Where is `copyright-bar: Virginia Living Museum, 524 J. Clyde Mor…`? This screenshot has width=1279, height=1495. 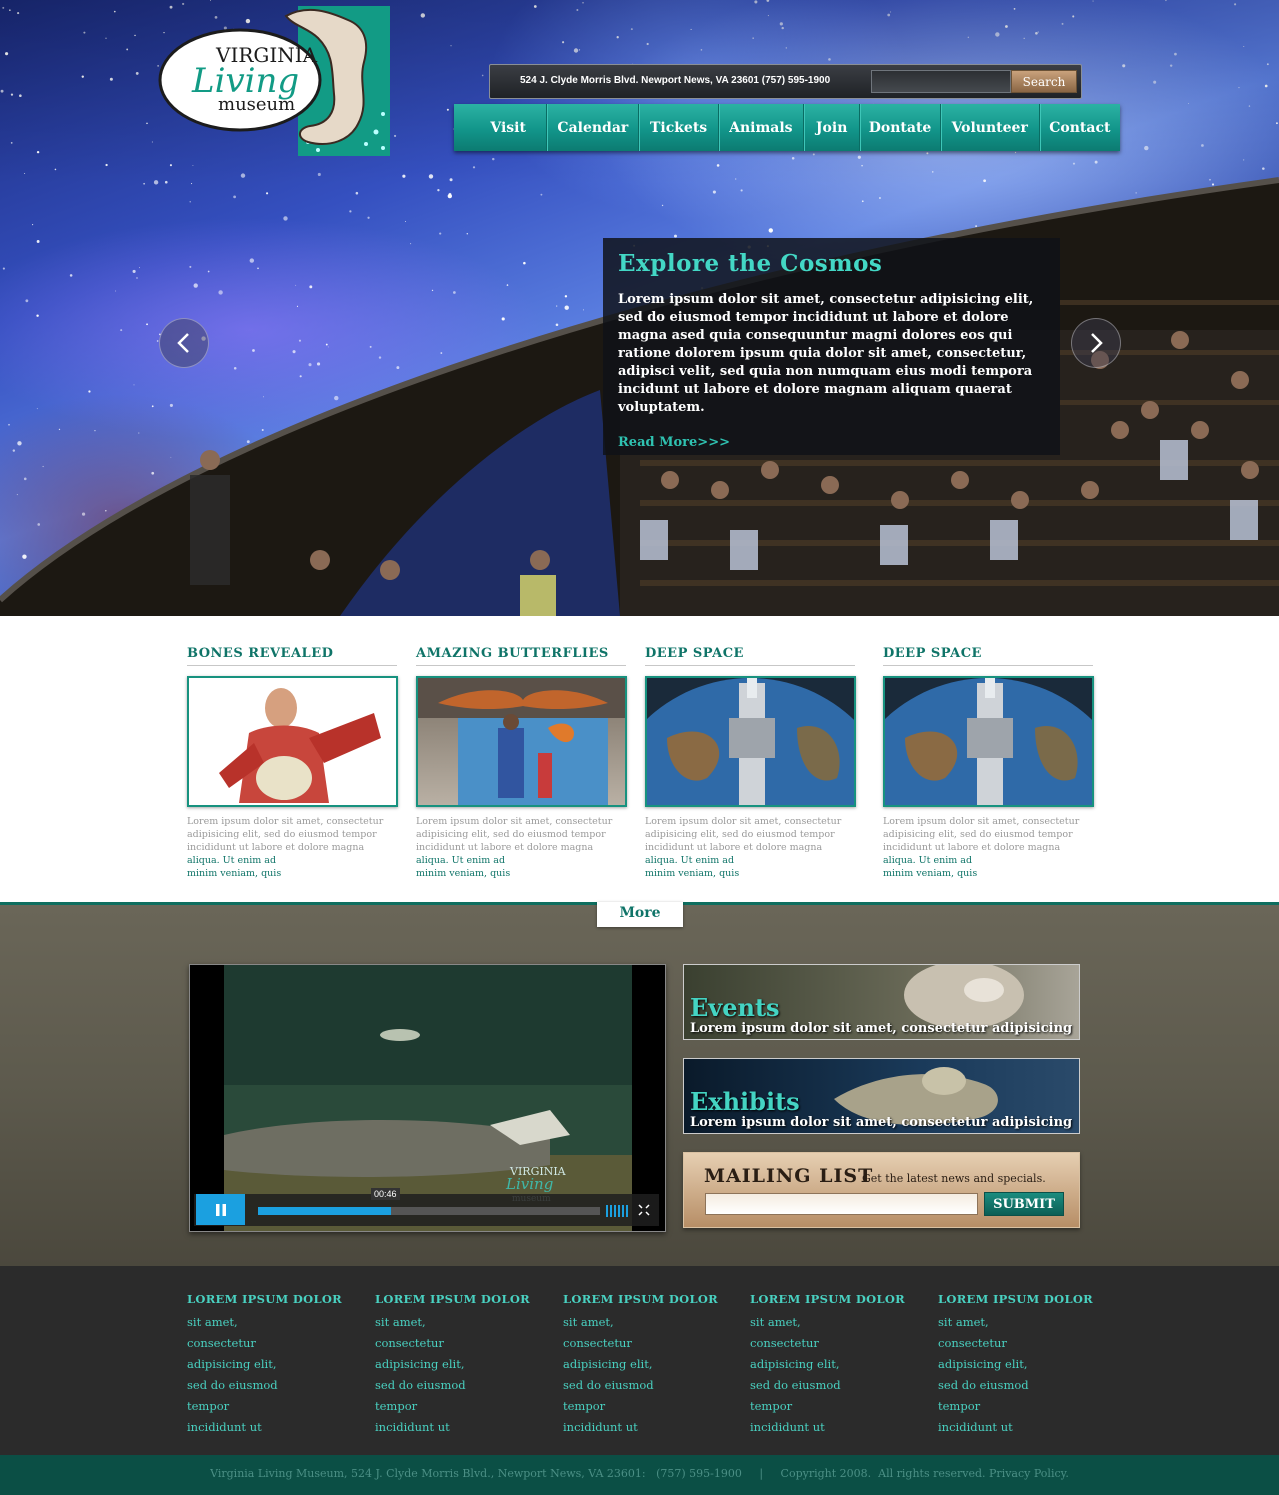
copyright-bar: Virginia Living Museum, 524 J. Clyde Mor… is located at coordinates (639, 1475).